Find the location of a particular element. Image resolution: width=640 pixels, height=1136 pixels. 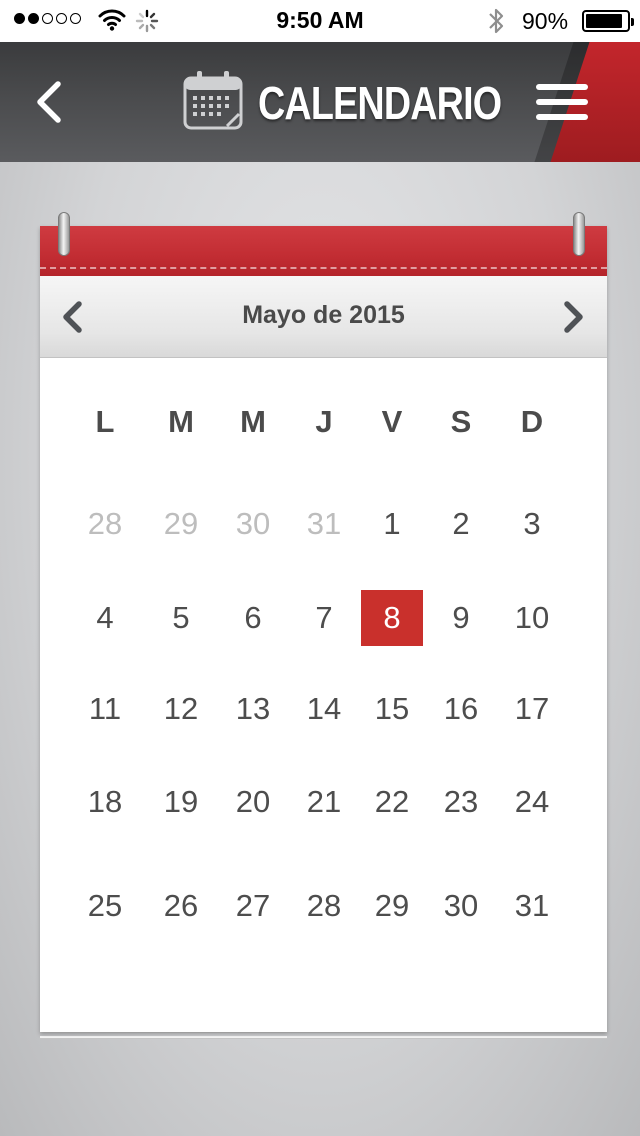

month-header: Mayo de 2015 is located at coordinates (323, 317).